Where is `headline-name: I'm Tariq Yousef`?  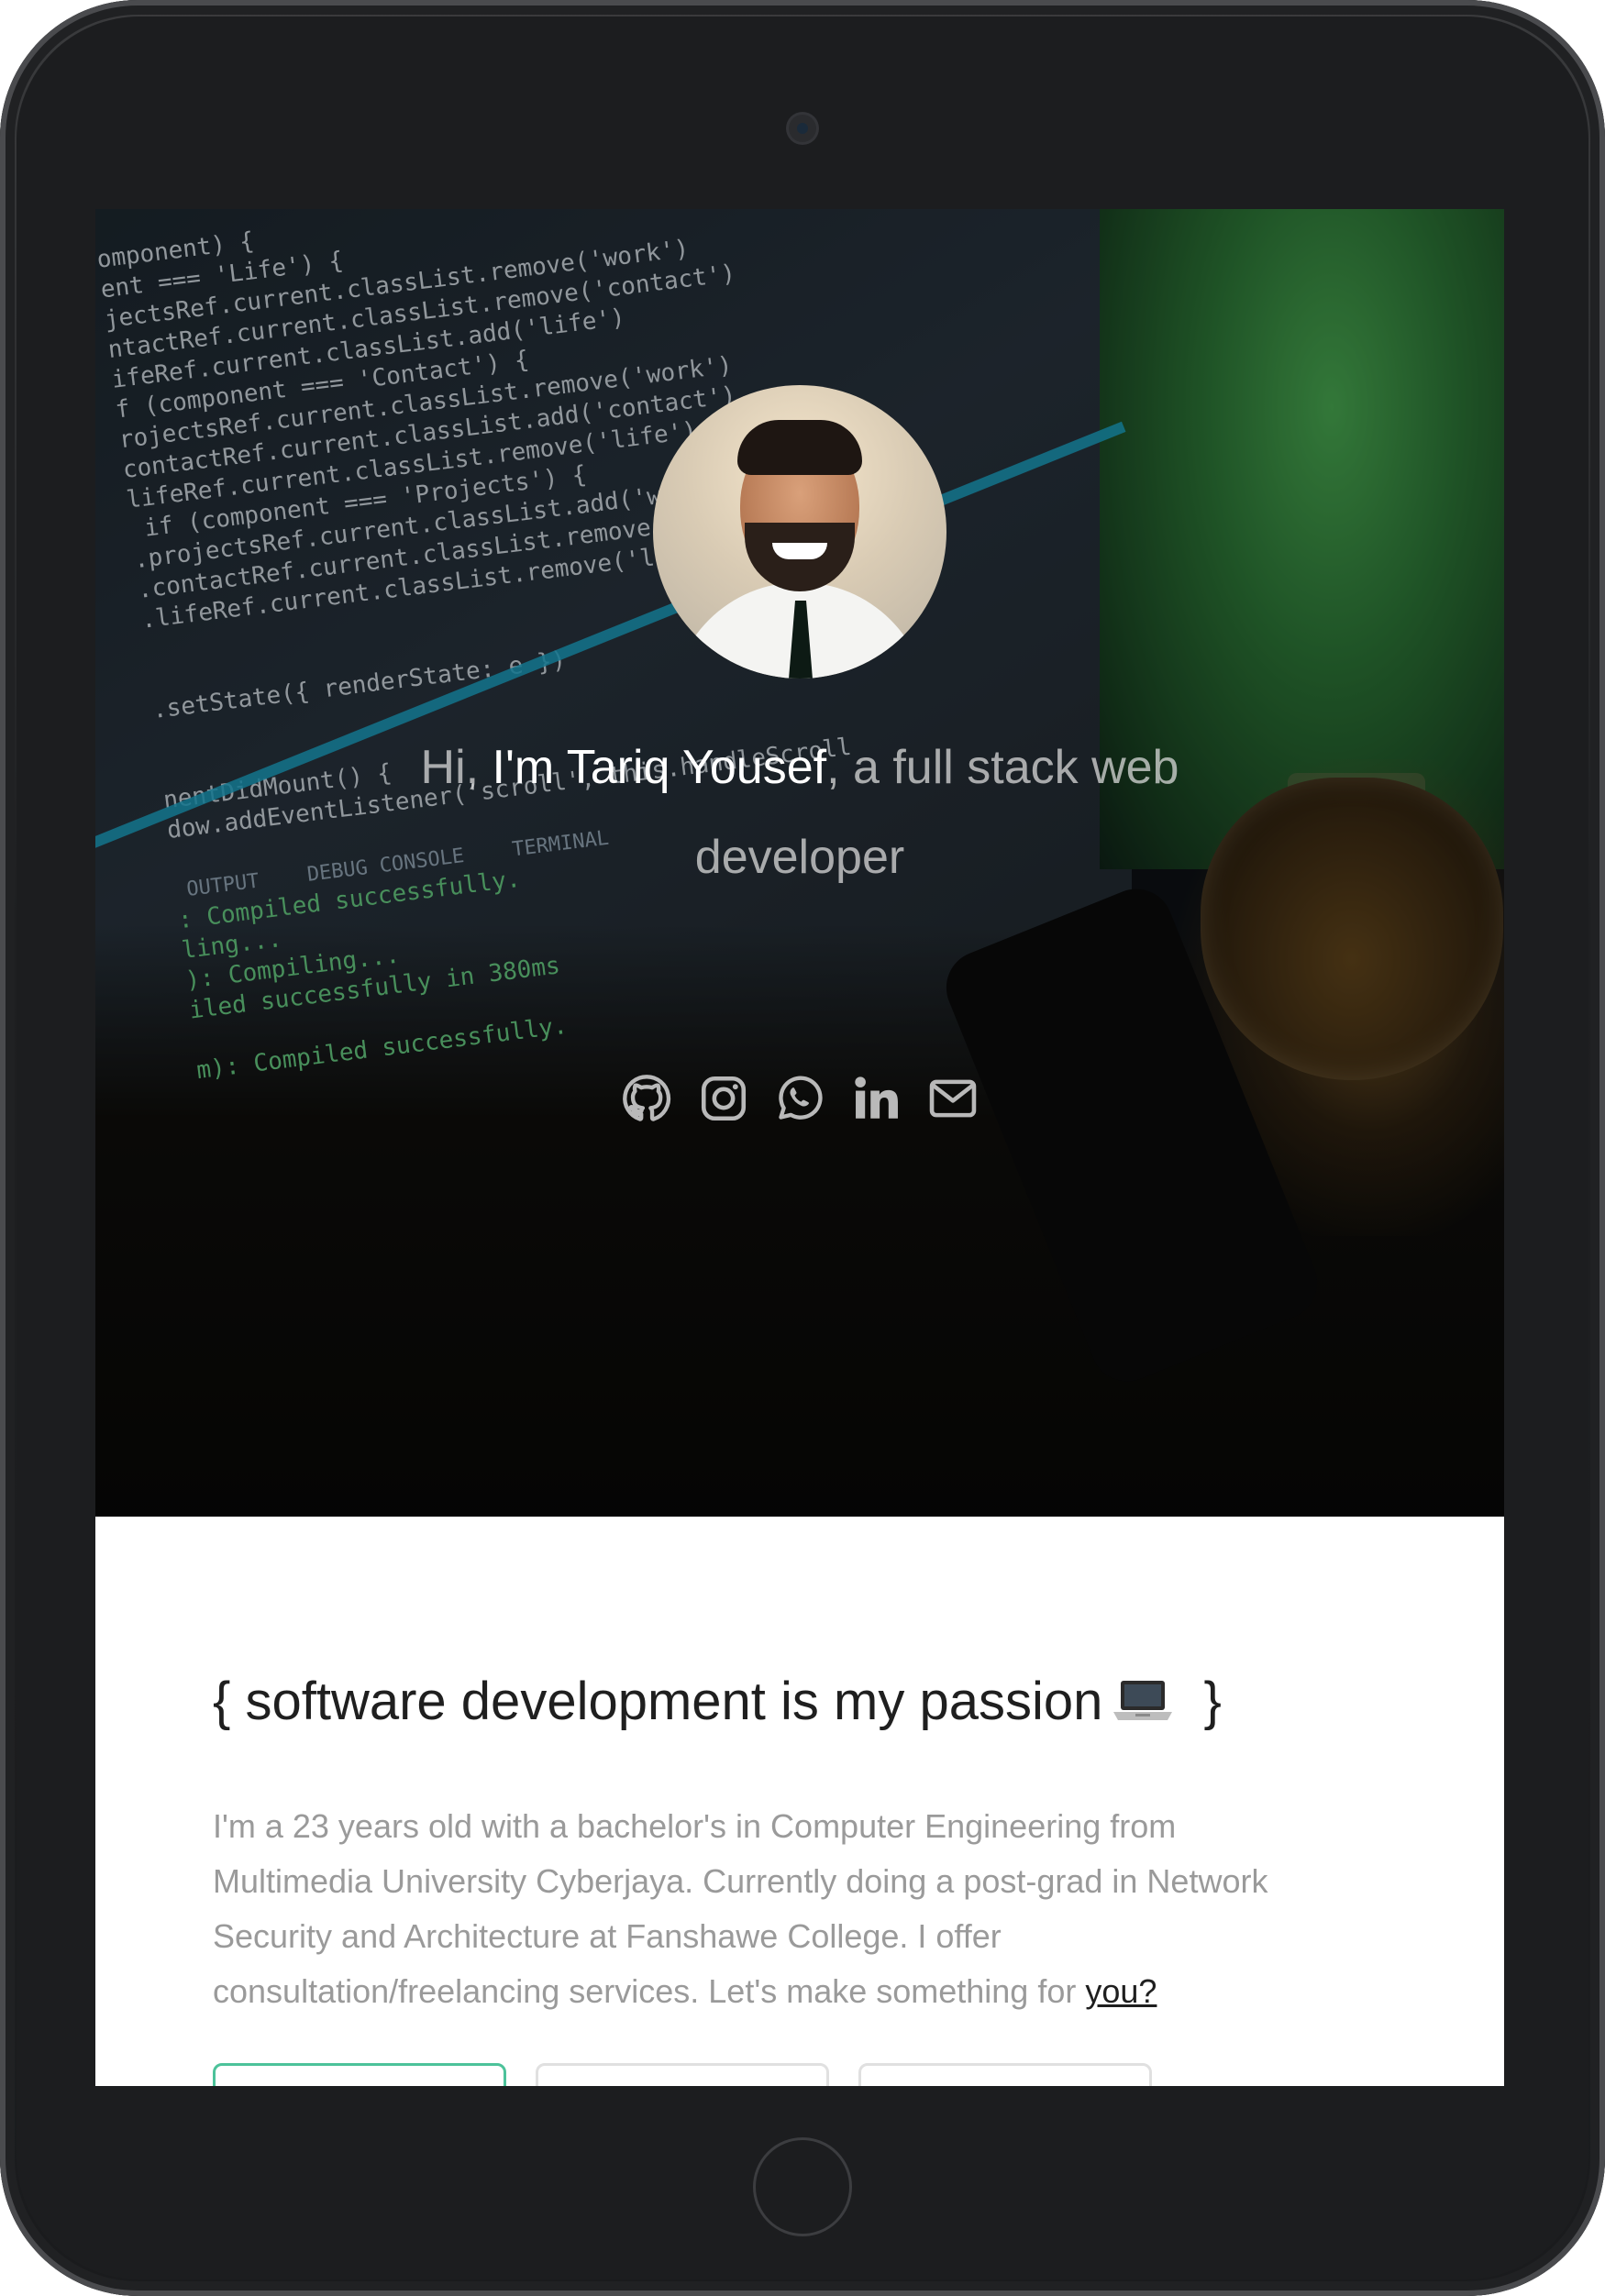 headline-name: I'm Tariq Yousef is located at coordinates (659, 767).